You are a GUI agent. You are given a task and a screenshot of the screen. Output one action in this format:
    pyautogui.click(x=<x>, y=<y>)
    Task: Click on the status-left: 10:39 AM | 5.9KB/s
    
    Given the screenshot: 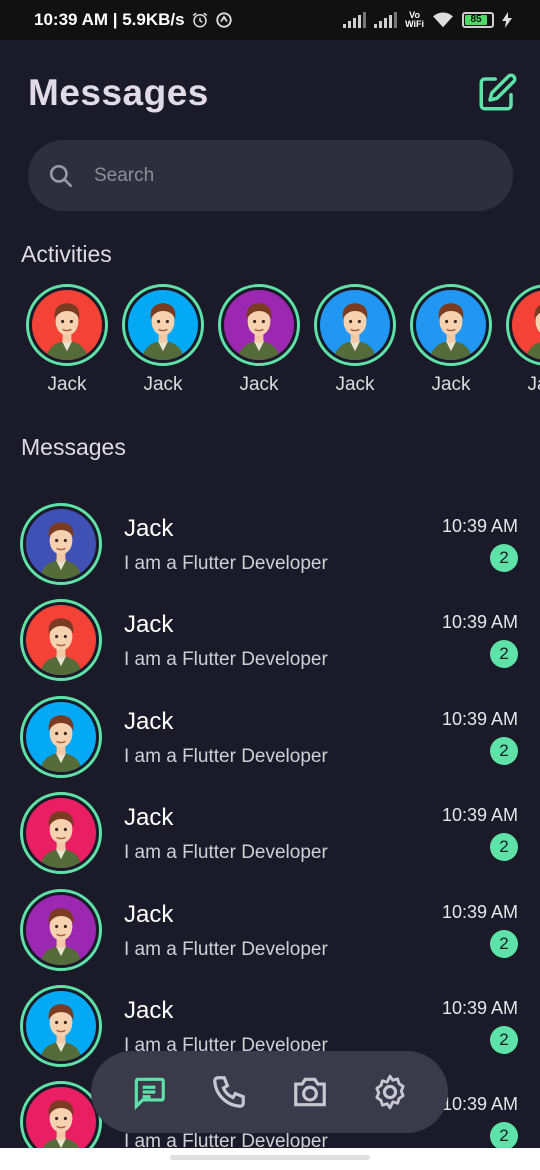 What is the action you would take?
    pyautogui.click(x=133, y=20)
    